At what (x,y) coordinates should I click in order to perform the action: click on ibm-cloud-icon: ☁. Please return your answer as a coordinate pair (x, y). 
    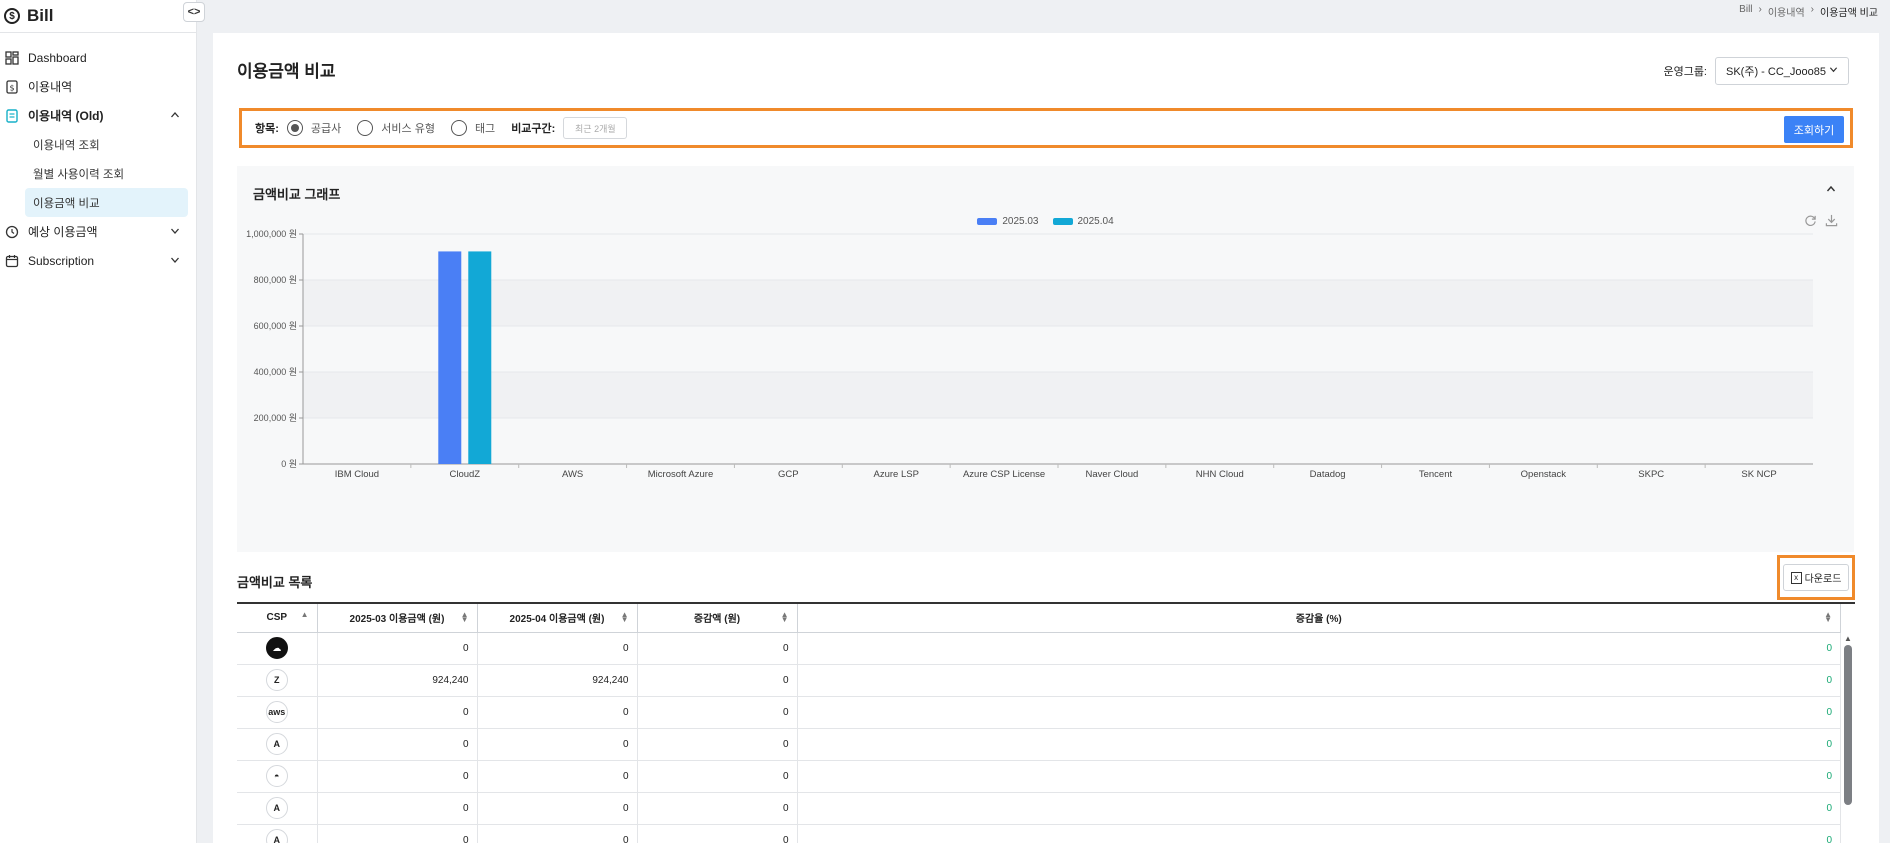
    Looking at the image, I should click on (276, 648).